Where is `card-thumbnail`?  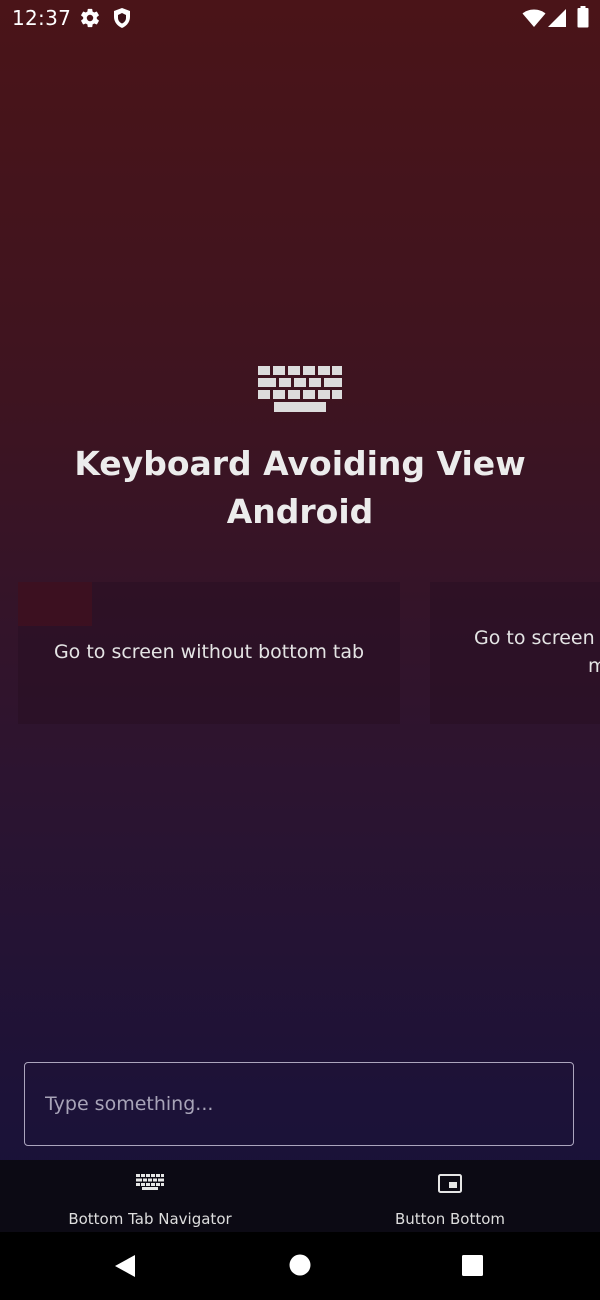
card-thumbnail is located at coordinates (55, 604).